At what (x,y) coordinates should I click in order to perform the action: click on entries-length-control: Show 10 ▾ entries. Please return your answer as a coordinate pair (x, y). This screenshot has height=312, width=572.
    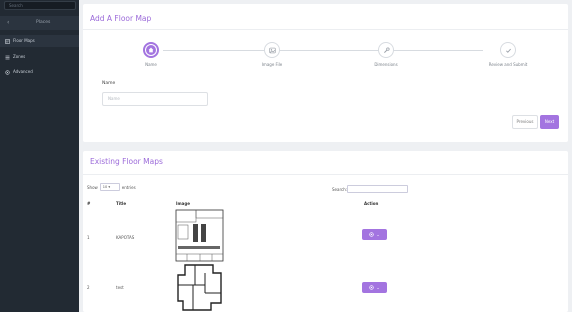
    Looking at the image, I should click on (111, 187).